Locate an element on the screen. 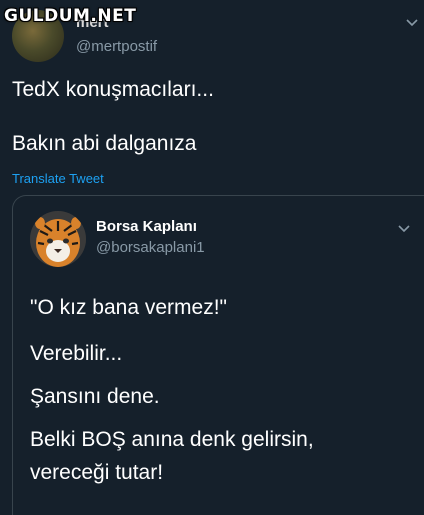 The height and width of the screenshot is (515, 424). translate-tweet-link: Translate Tweet is located at coordinates (58, 178).